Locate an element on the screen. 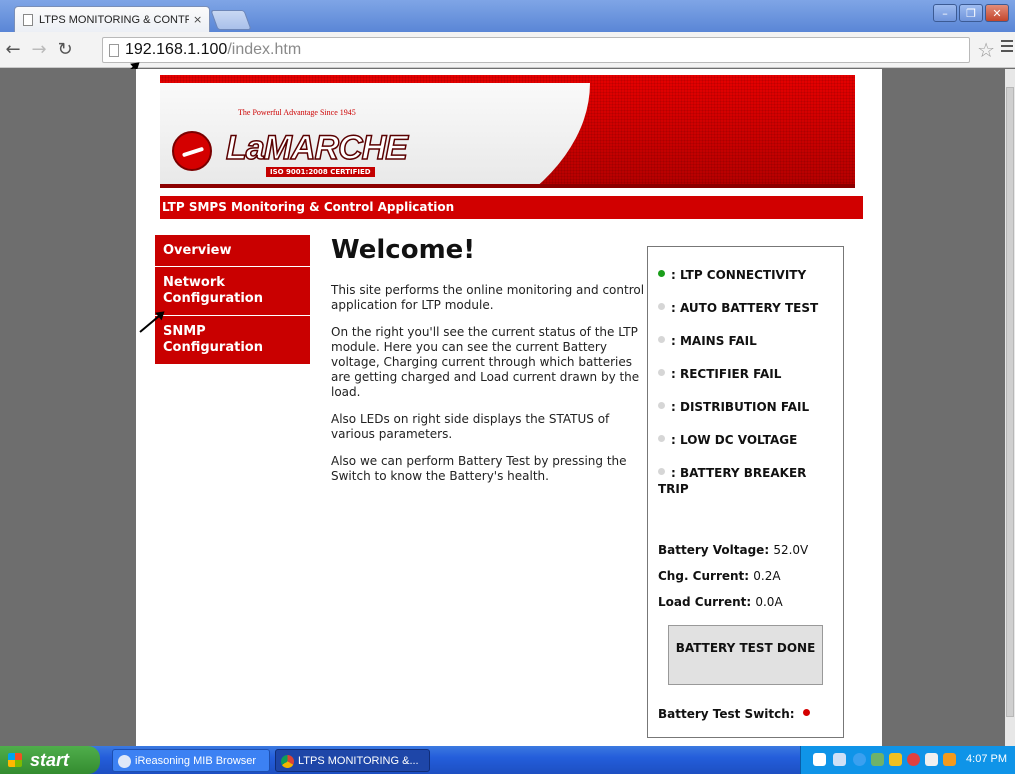  led-label: : BATTERY BREAKER TRIP is located at coordinates (732, 481).